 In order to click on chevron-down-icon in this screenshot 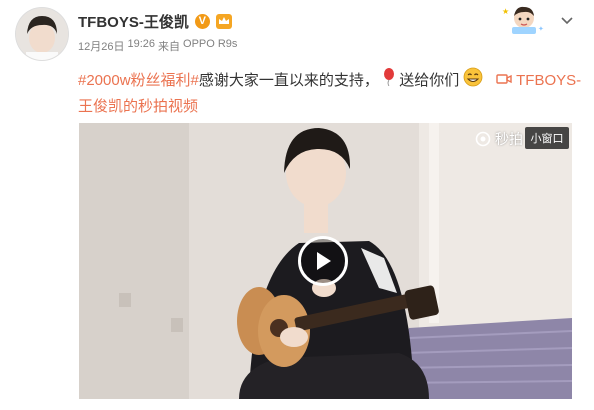, I will do `click(567, 21)`.